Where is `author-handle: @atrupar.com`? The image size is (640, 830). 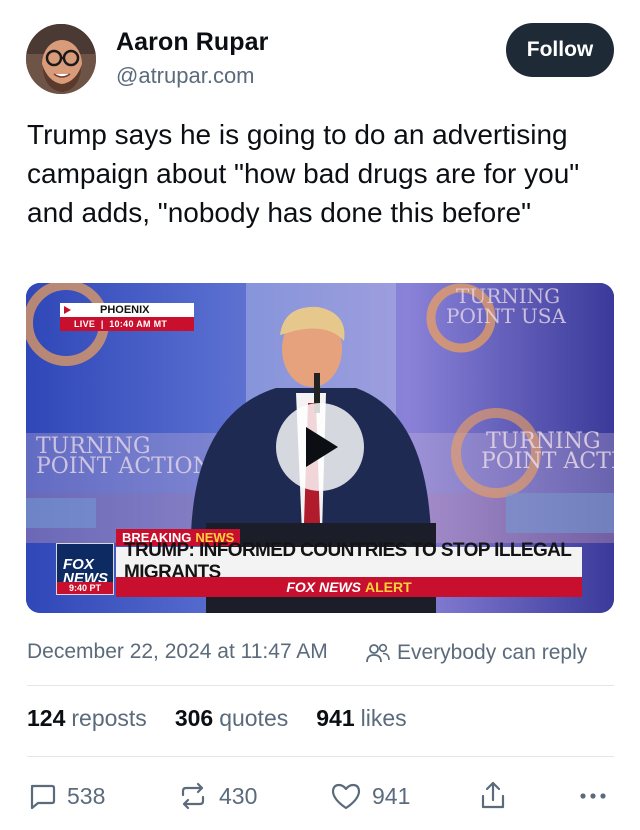
author-handle: @atrupar.com is located at coordinates (185, 76).